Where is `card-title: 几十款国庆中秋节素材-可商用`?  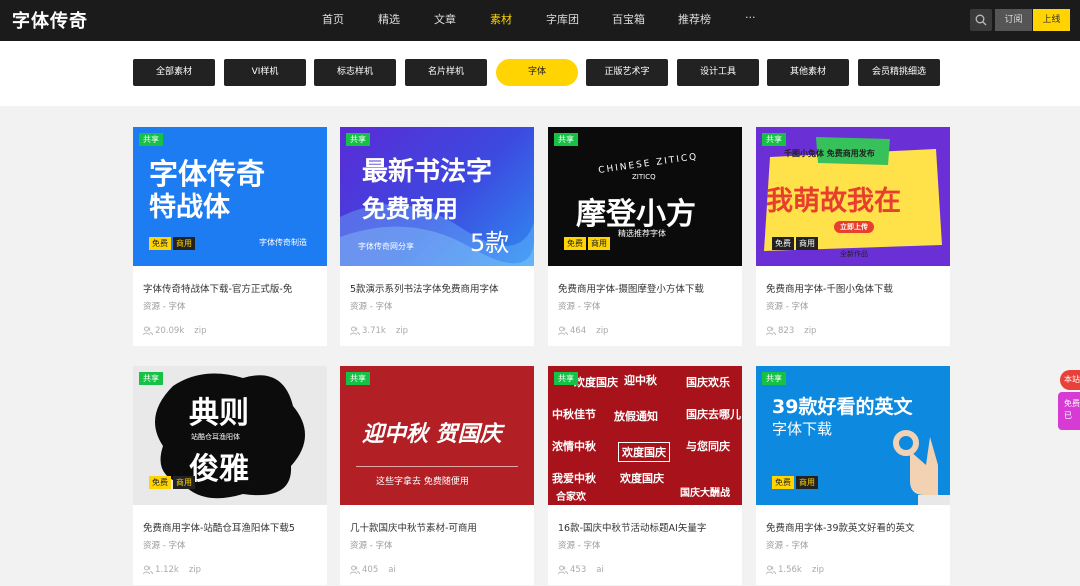 card-title: 几十款国庆中秋节素材-可商用 is located at coordinates (438, 527).